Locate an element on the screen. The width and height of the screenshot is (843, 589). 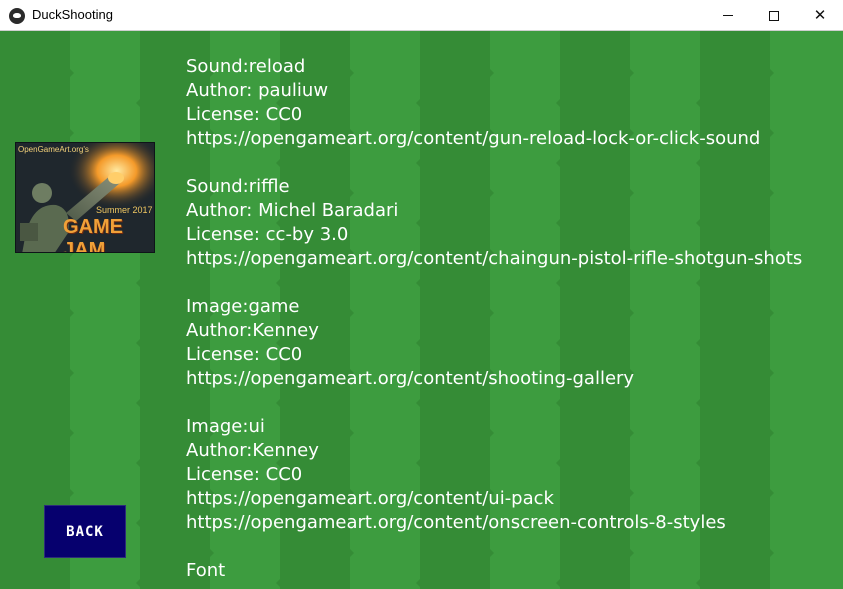
credit-line: Author: pauliuw is located at coordinates (257, 90).